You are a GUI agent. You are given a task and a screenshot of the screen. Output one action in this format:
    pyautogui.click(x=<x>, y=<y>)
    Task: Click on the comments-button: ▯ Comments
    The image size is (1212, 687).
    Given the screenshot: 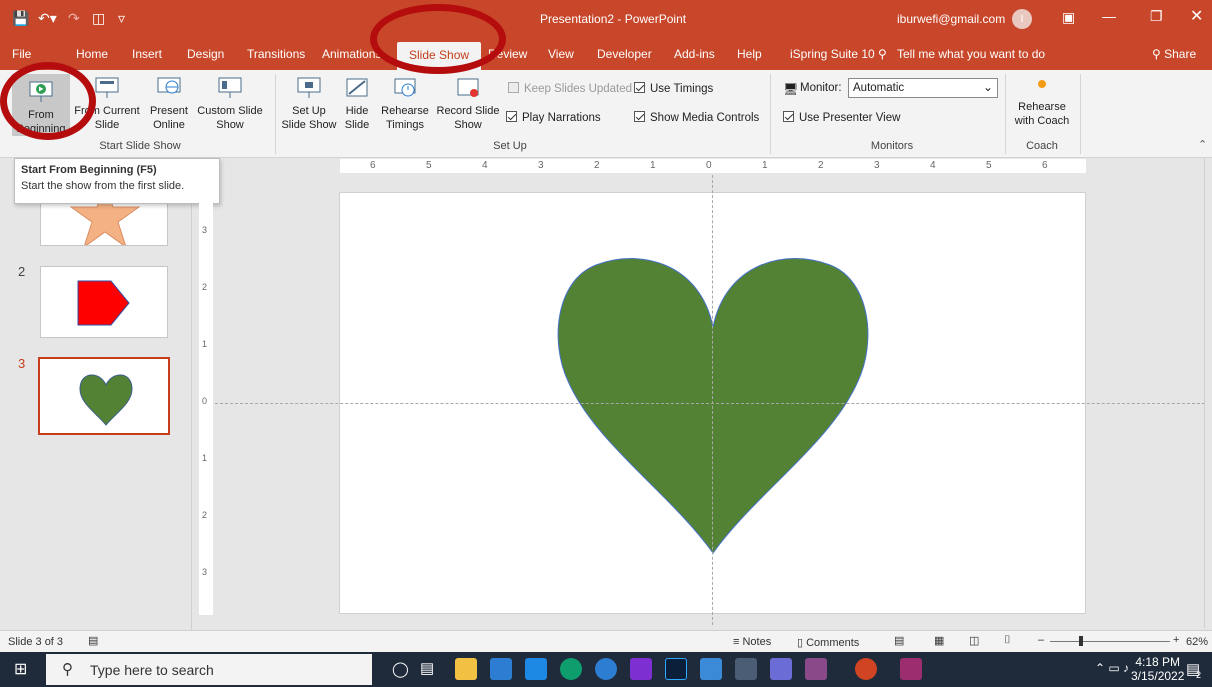 What is the action you would take?
    pyautogui.click(x=828, y=642)
    